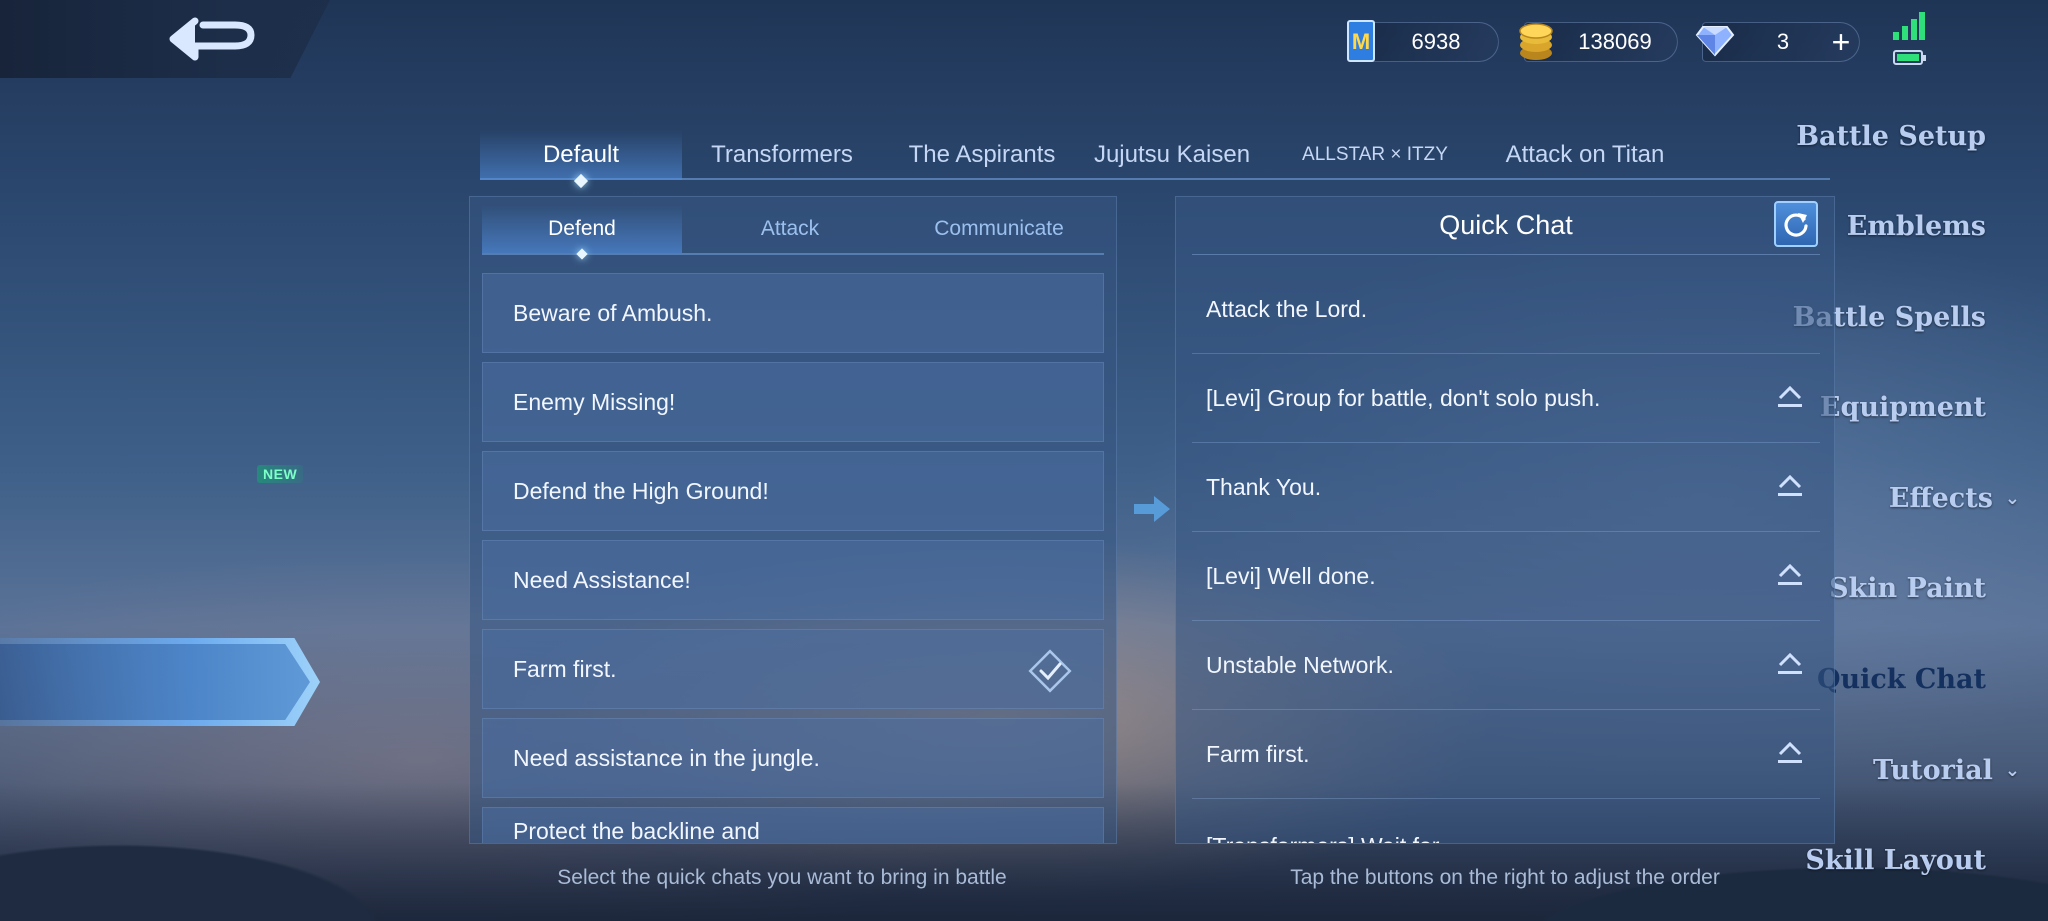  What do you see at coordinates (1423, 41) in the screenshot?
I see `battle-points-counter: M 6938` at bounding box center [1423, 41].